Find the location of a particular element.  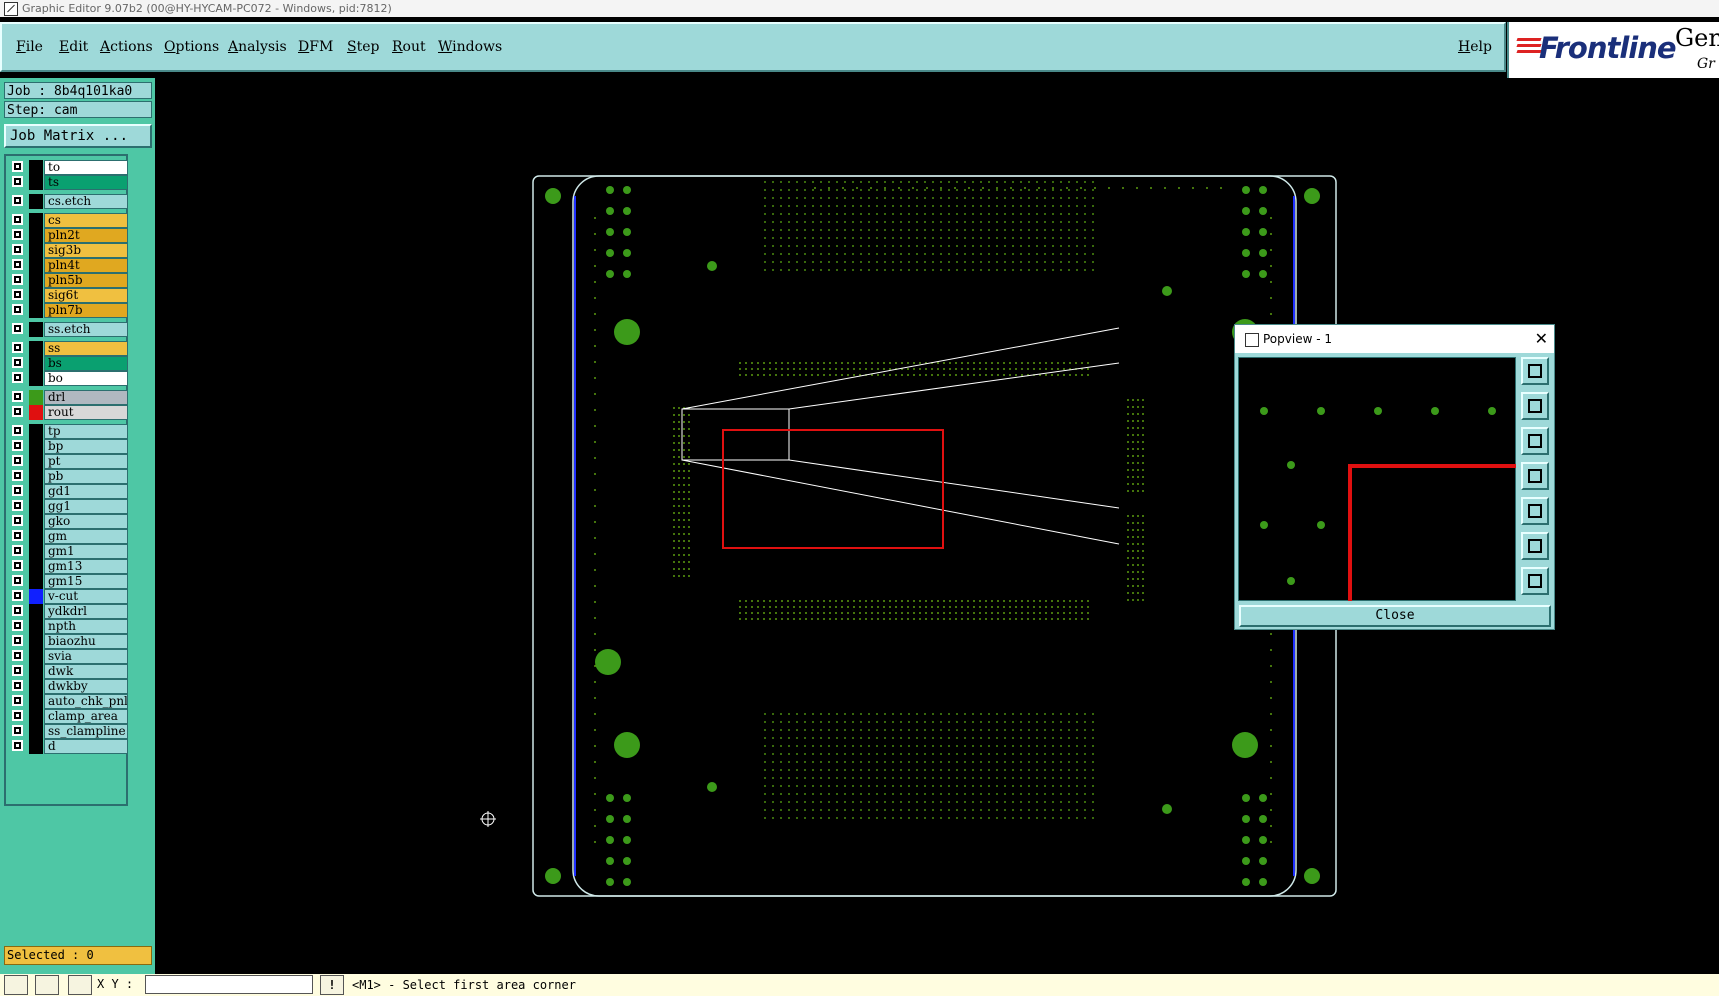

layer-row-sig6t: sig6t is located at coordinates (68, 295).